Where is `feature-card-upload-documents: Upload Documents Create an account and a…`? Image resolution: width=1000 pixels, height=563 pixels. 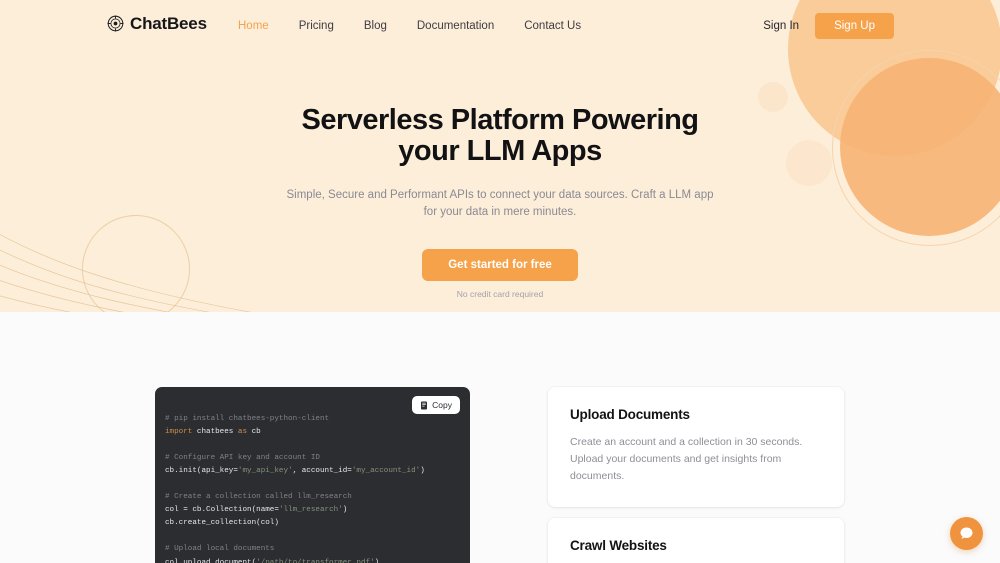
feature-card-upload-documents: Upload Documents Create an account and a… is located at coordinates (696, 447).